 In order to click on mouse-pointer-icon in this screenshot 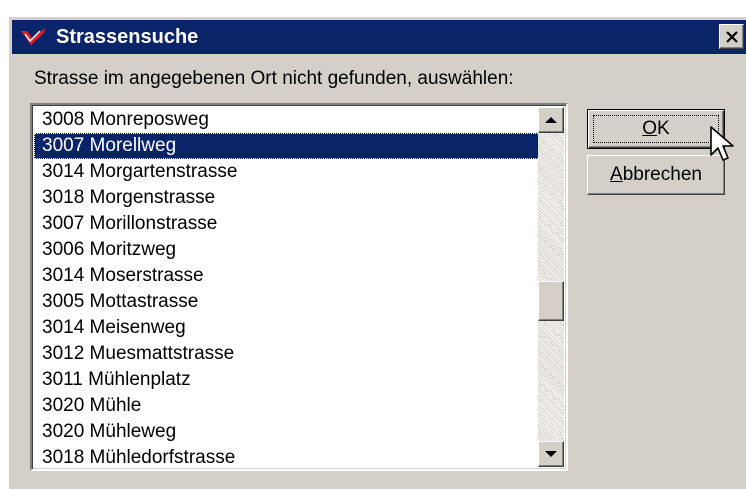, I will do `click(722, 143)`.